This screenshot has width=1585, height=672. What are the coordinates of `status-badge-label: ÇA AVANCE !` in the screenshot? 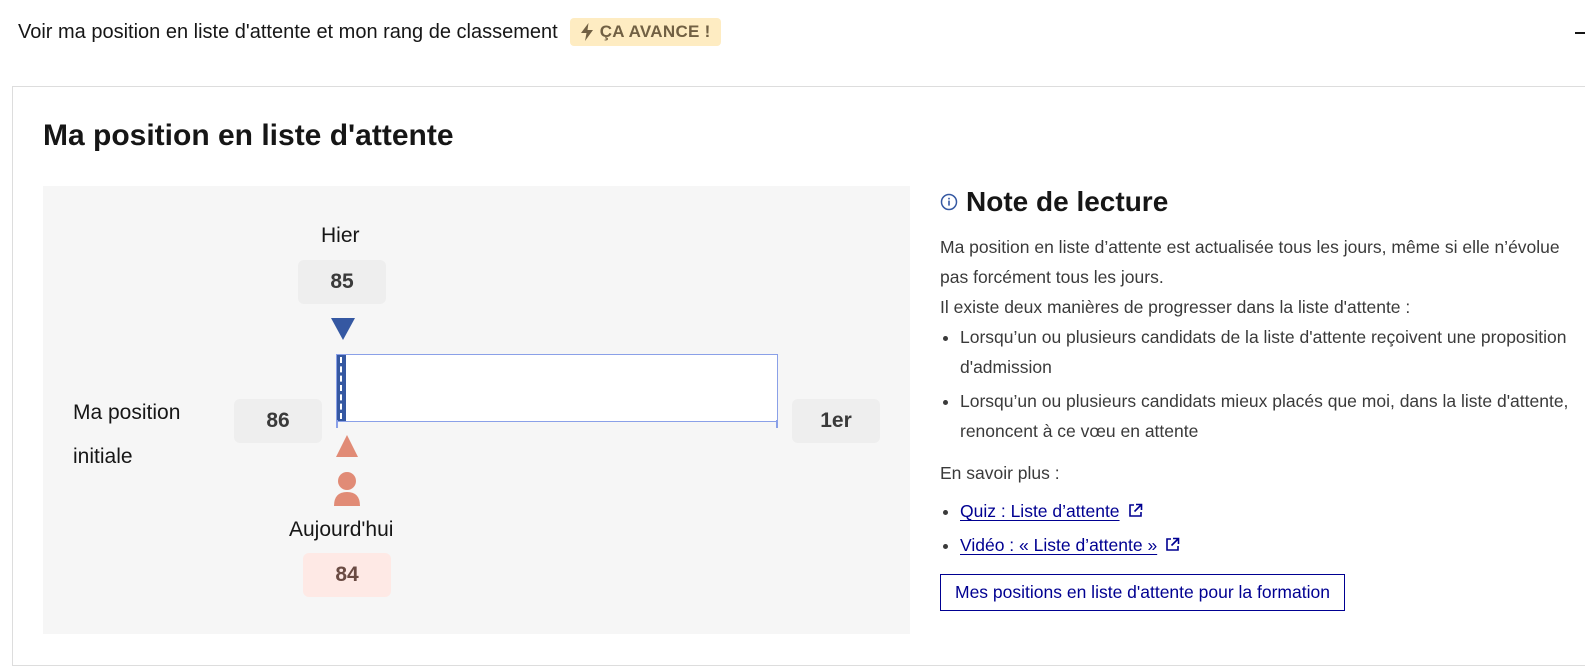 It's located at (655, 31).